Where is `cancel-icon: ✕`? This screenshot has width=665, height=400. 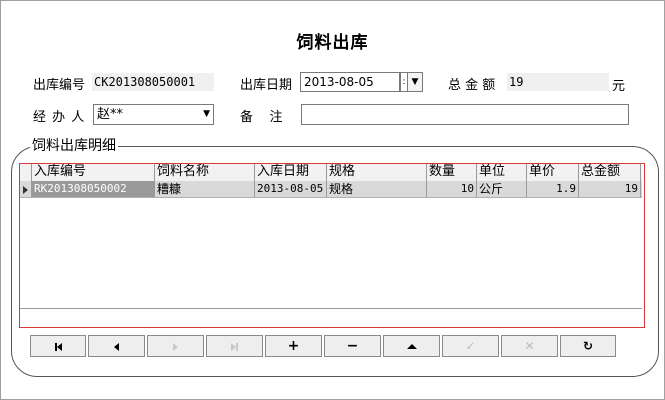 cancel-icon: ✕ is located at coordinates (529, 346).